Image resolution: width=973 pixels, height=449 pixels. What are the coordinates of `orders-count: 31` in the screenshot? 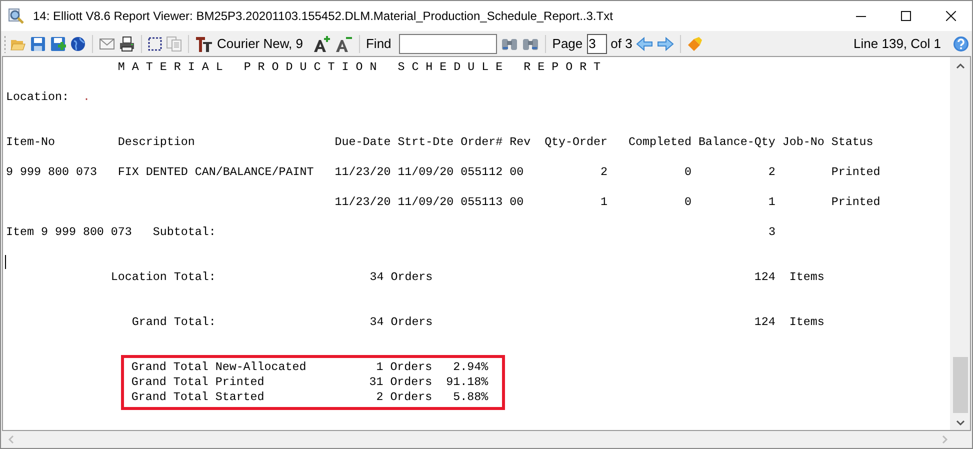 It's located at (376, 382).